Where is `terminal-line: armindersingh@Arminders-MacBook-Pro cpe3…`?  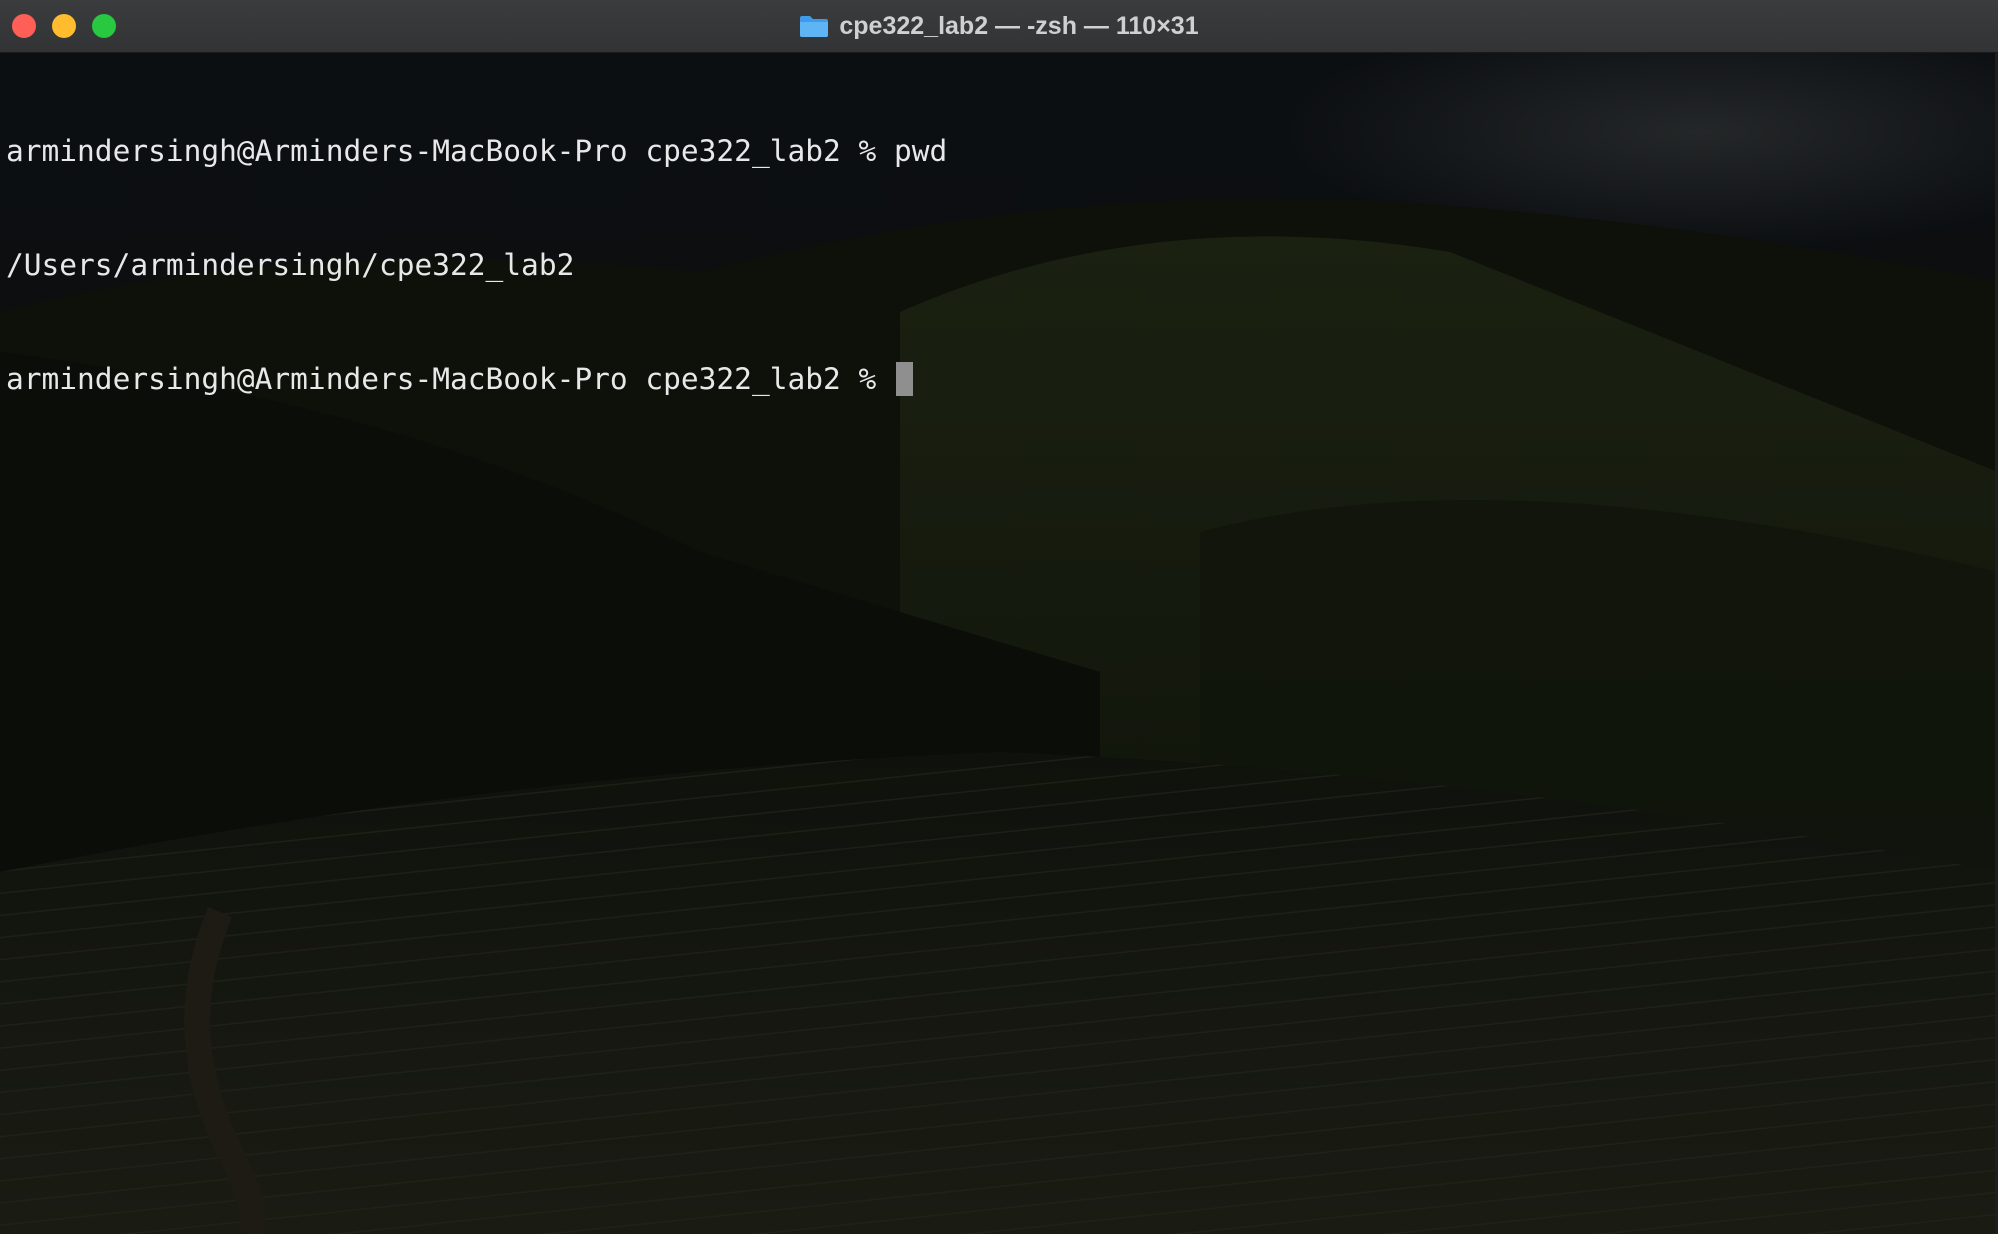
terminal-line: armindersingh@Arminders-MacBook-Pro cpe3… is located at coordinates (477, 151).